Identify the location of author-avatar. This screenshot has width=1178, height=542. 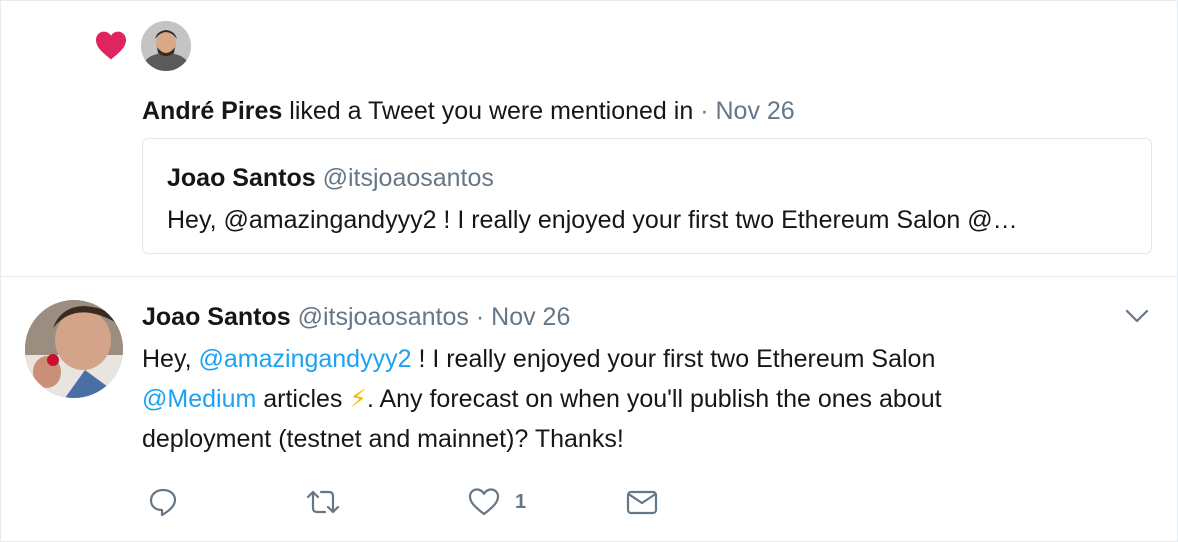
(74, 349).